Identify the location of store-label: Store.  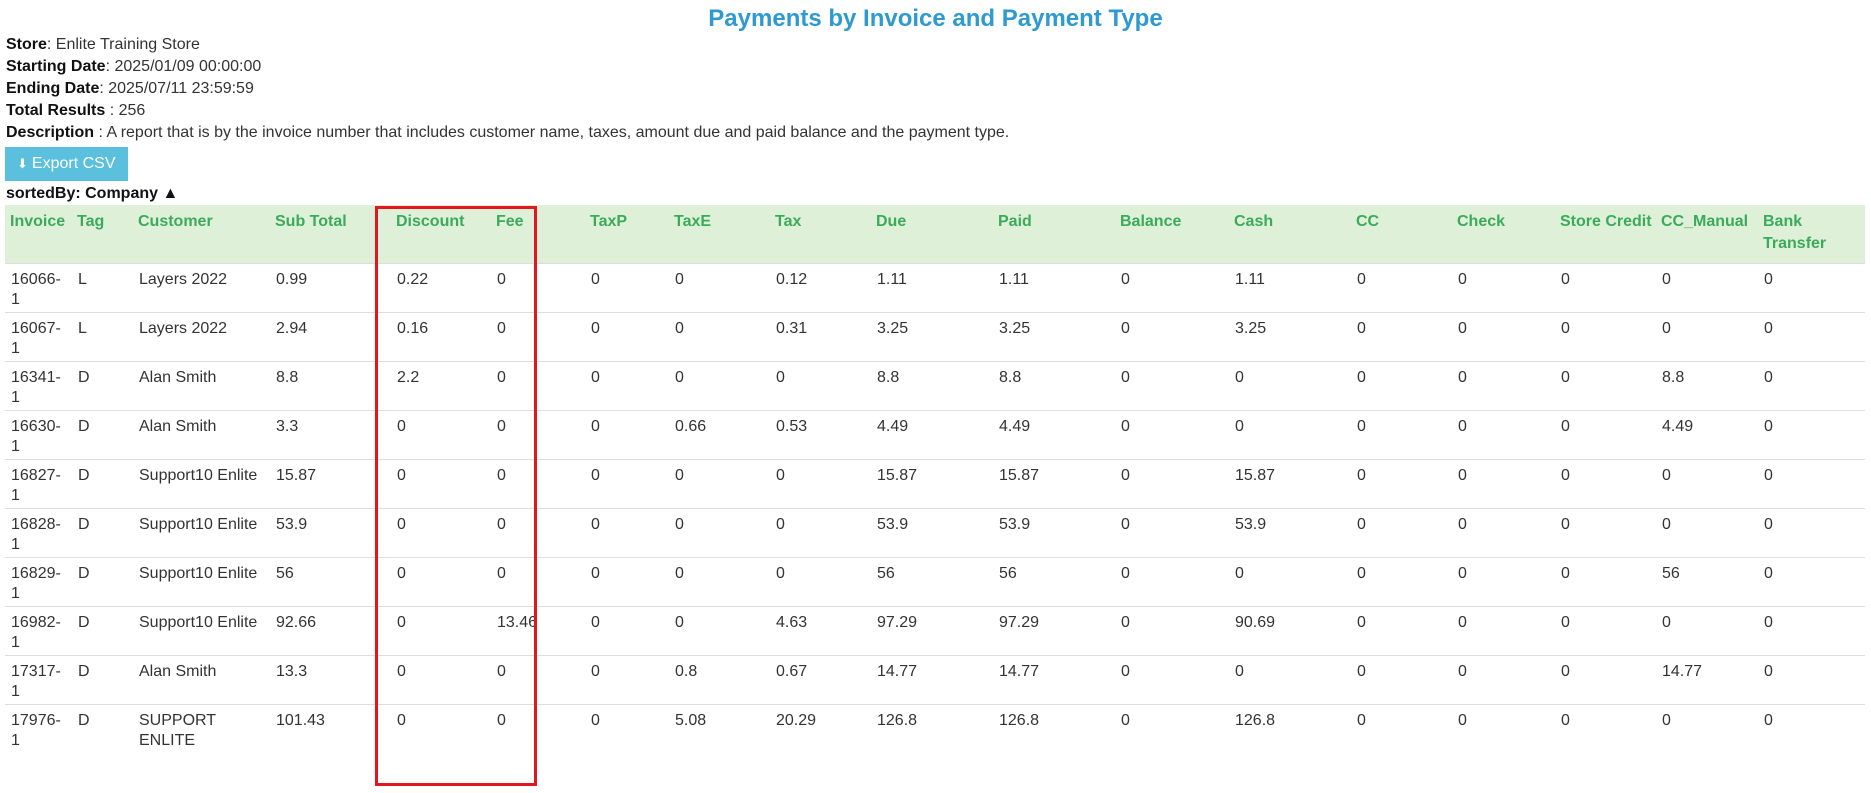
(26, 44).